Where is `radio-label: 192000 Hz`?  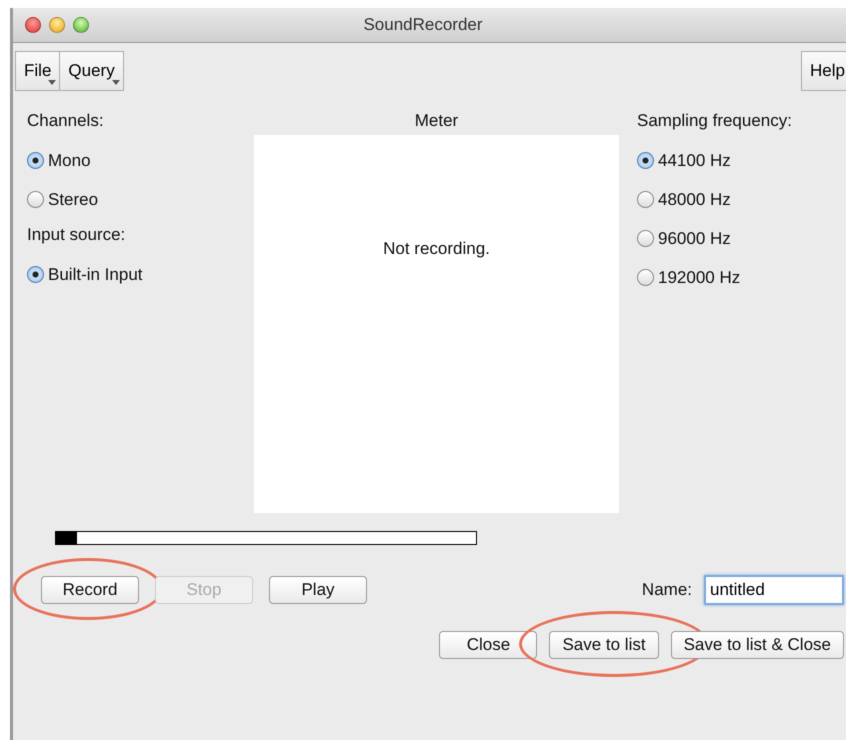
radio-label: 192000 Hz is located at coordinates (699, 278).